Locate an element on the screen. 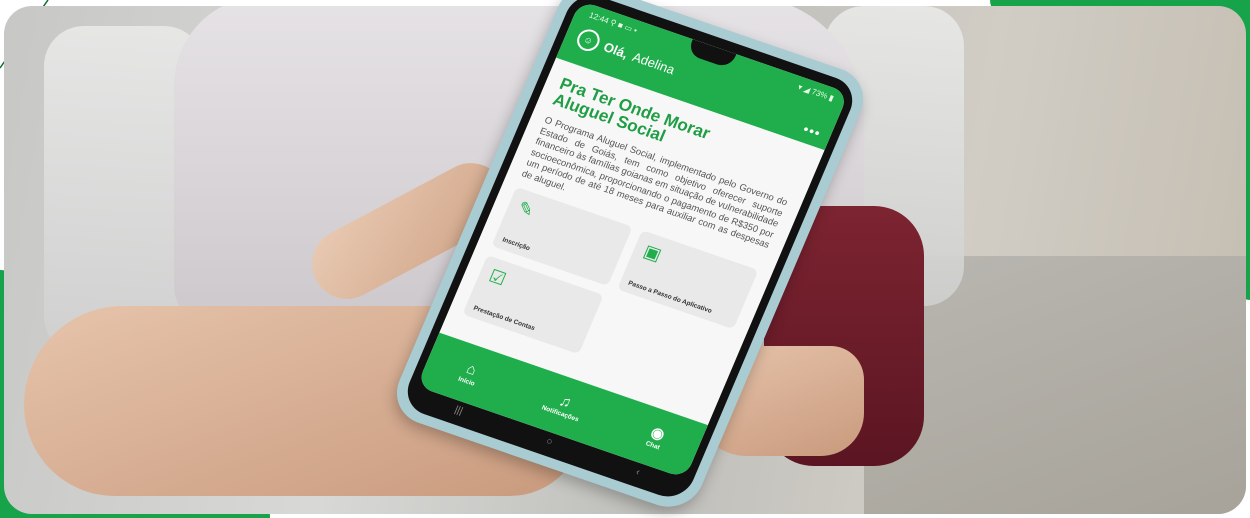  chat-icon: ◉ is located at coordinates (658, 433).